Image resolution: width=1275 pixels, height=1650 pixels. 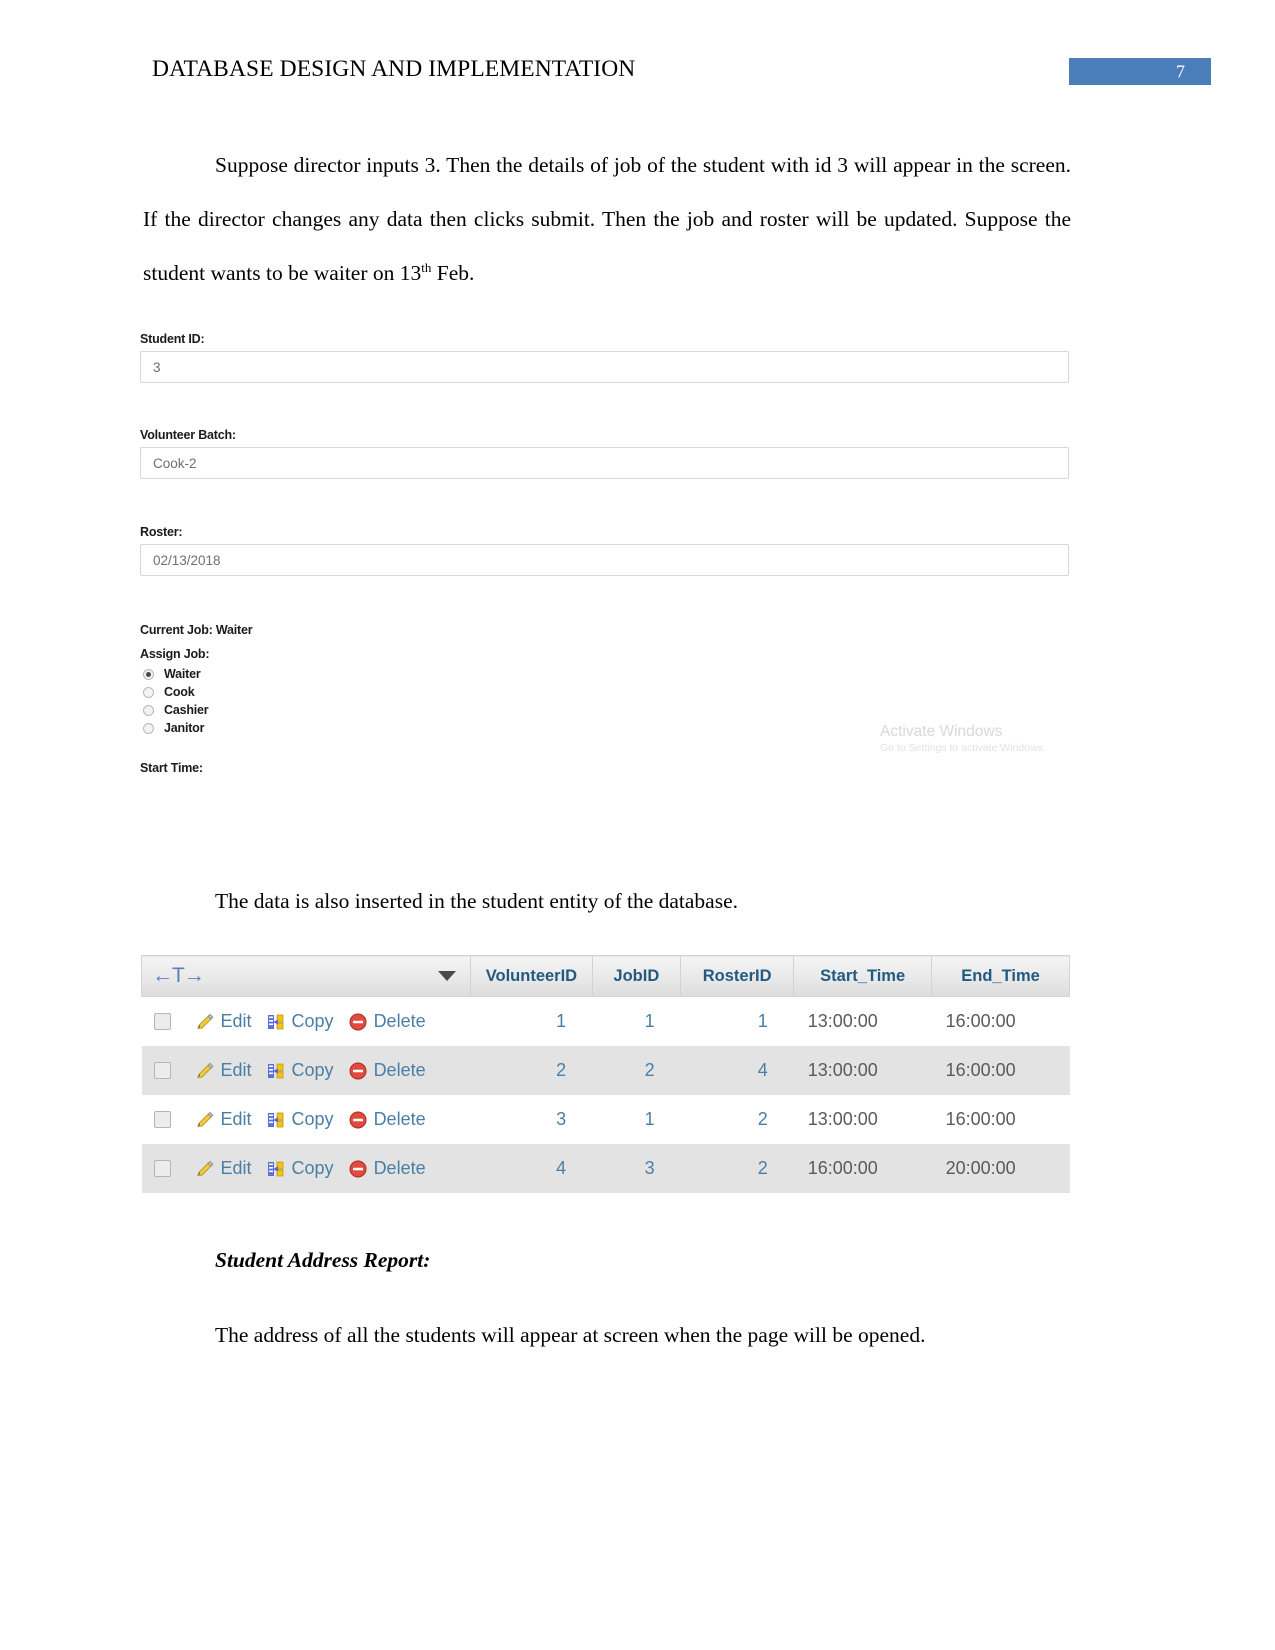 What do you see at coordinates (636, 976) in the screenshot?
I see `column-header-jobid: JobID` at bounding box center [636, 976].